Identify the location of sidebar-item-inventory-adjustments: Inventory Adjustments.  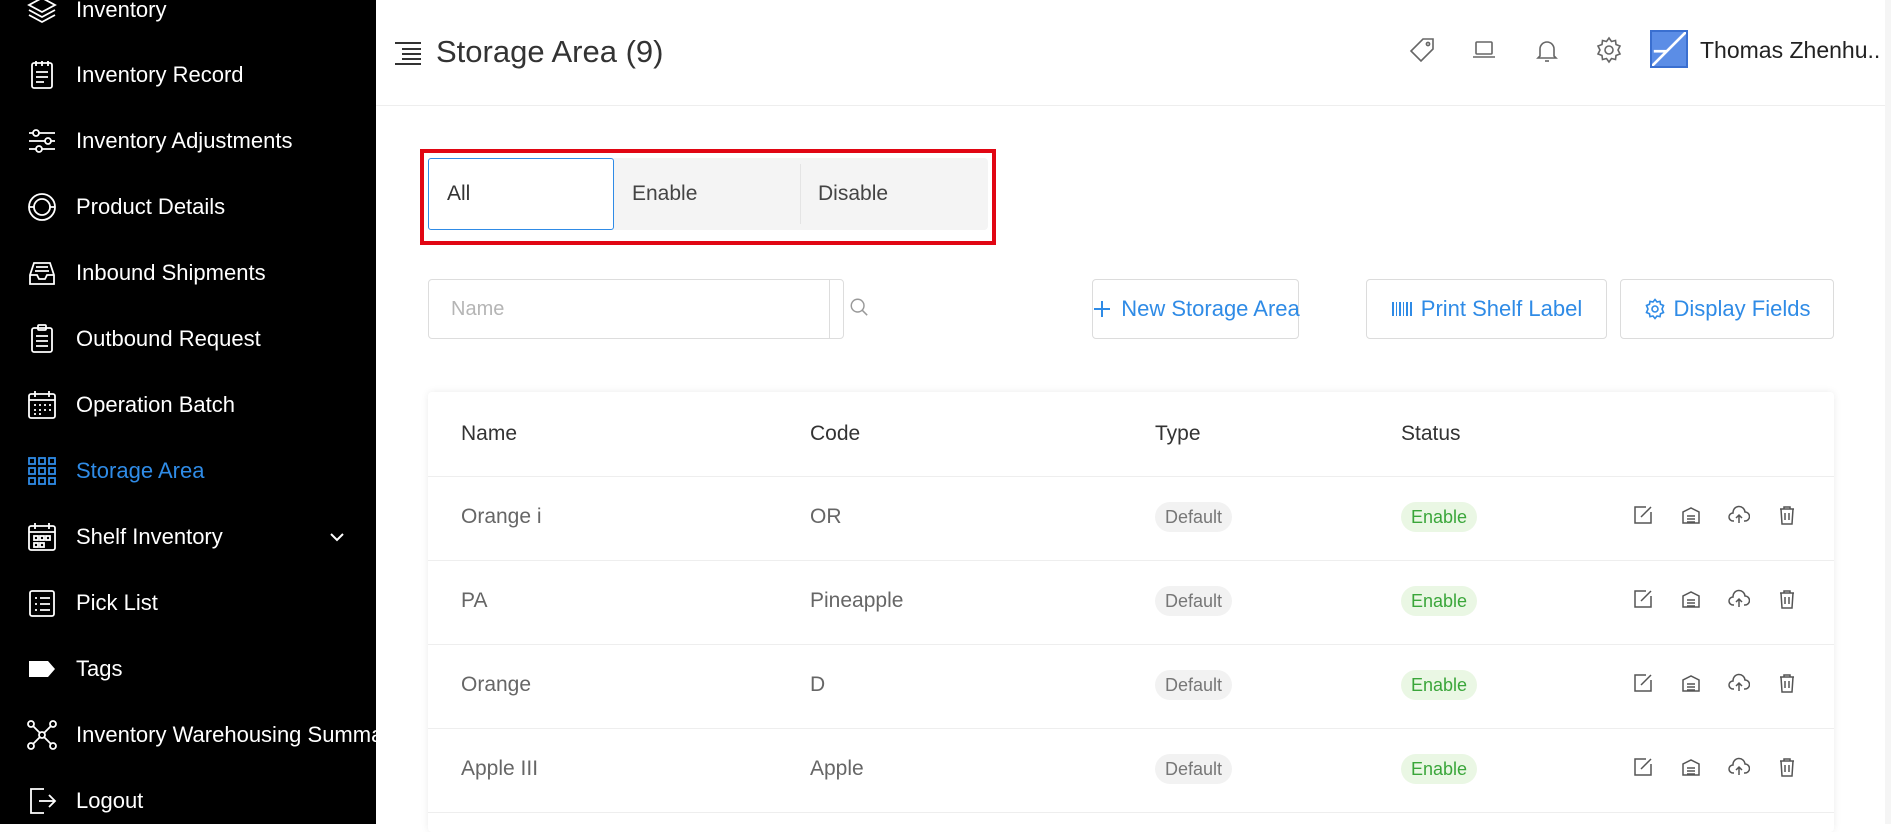
(188, 141).